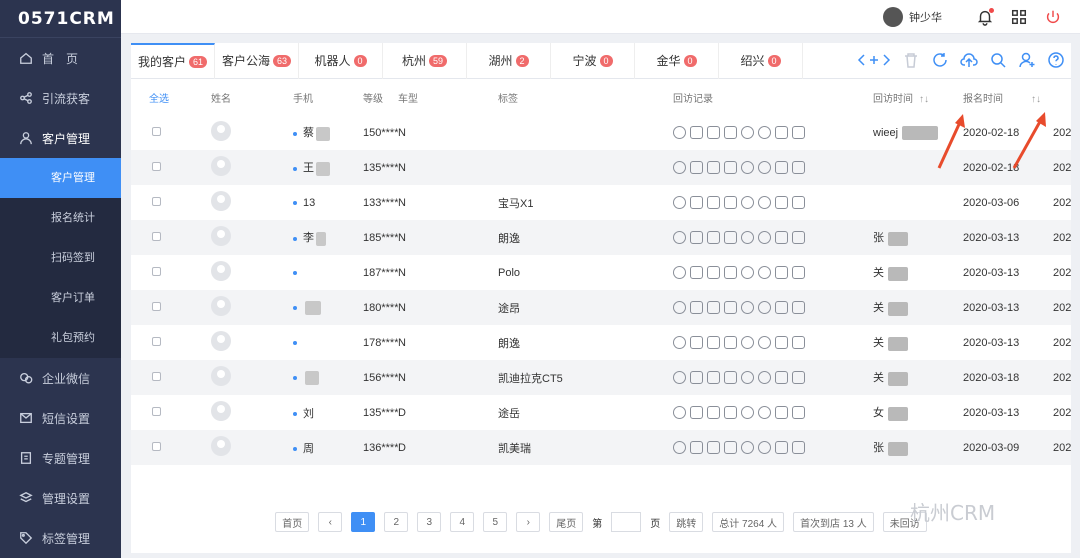 This screenshot has width=1080, height=558. Describe the element at coordinates (566, 522) in the screenshot. I see `last-page-button: 尾页` at that location.